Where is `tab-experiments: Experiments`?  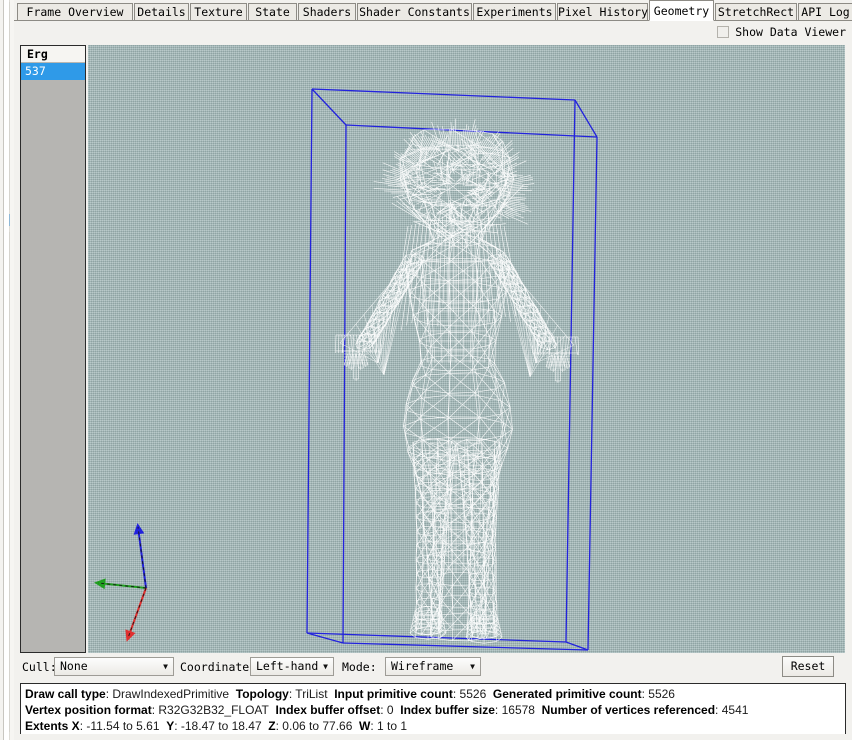
tab-experiments: Experiments is located at coordinates (514, 11).